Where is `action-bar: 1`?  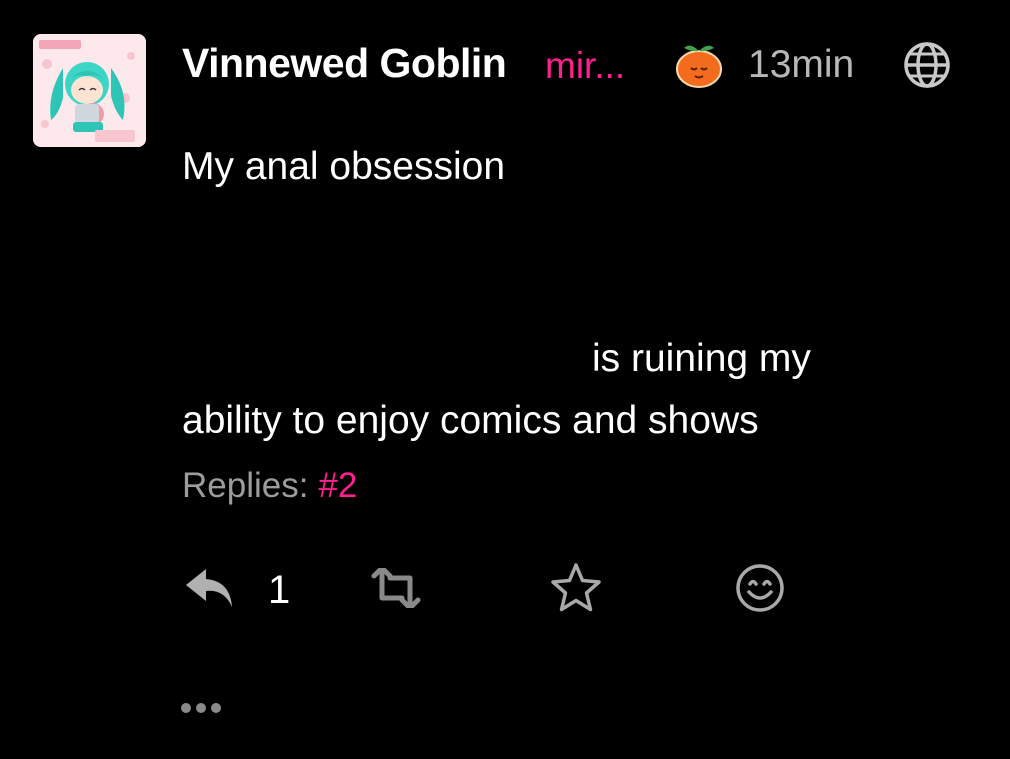
action-bar: 1 is located at coordinates (502, 592).